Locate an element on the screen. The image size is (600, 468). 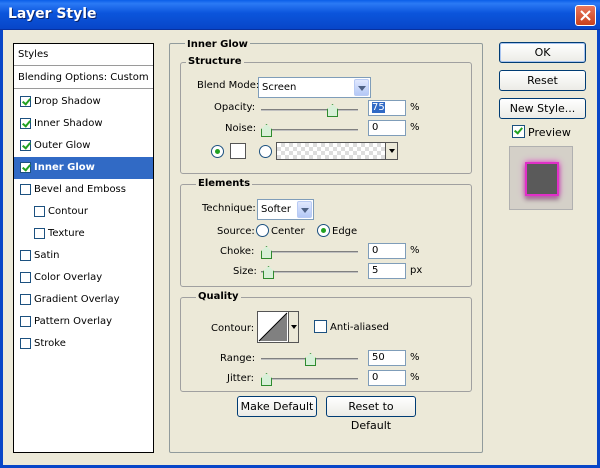
quality-title: Quality is located at coordinates (218, 296).